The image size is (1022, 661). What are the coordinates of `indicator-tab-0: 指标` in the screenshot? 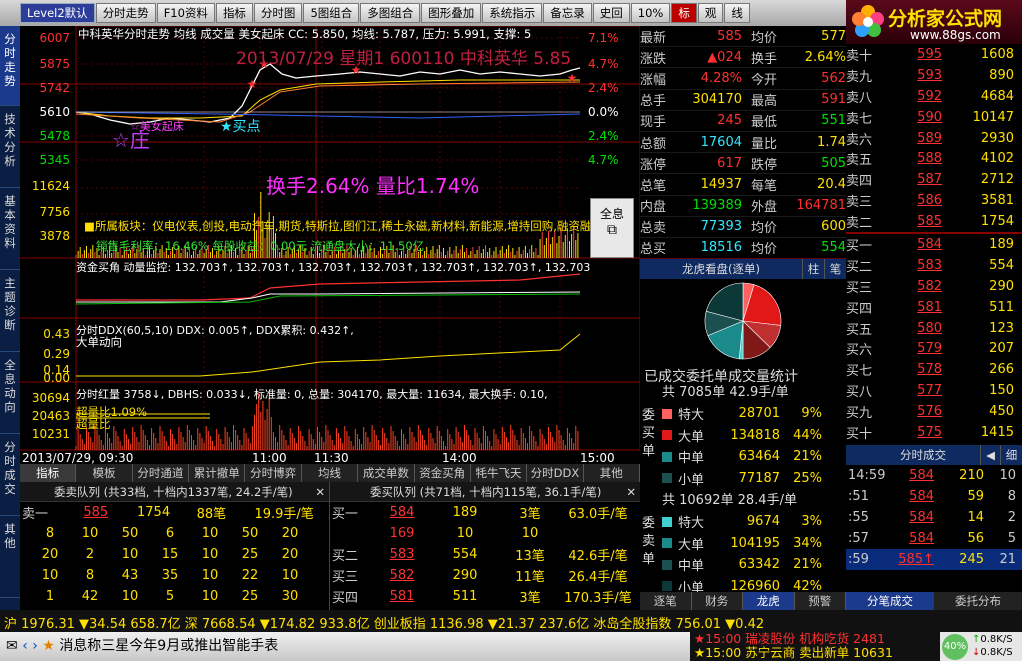 It's located at (48, 473).